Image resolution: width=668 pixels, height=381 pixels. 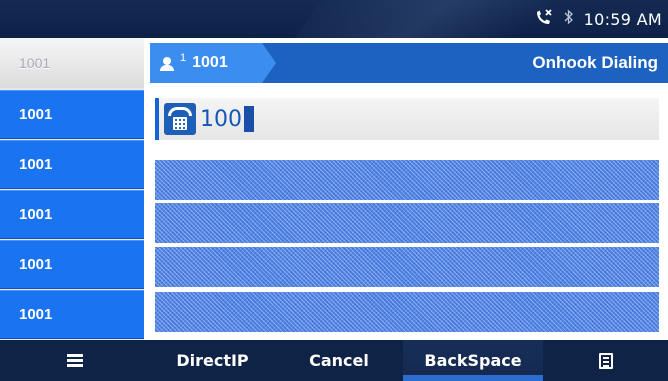 What do you see at coordinates (407, 119) in the screenshot?
I see `dial-input-row: 100` at bounding box center [407, 119].